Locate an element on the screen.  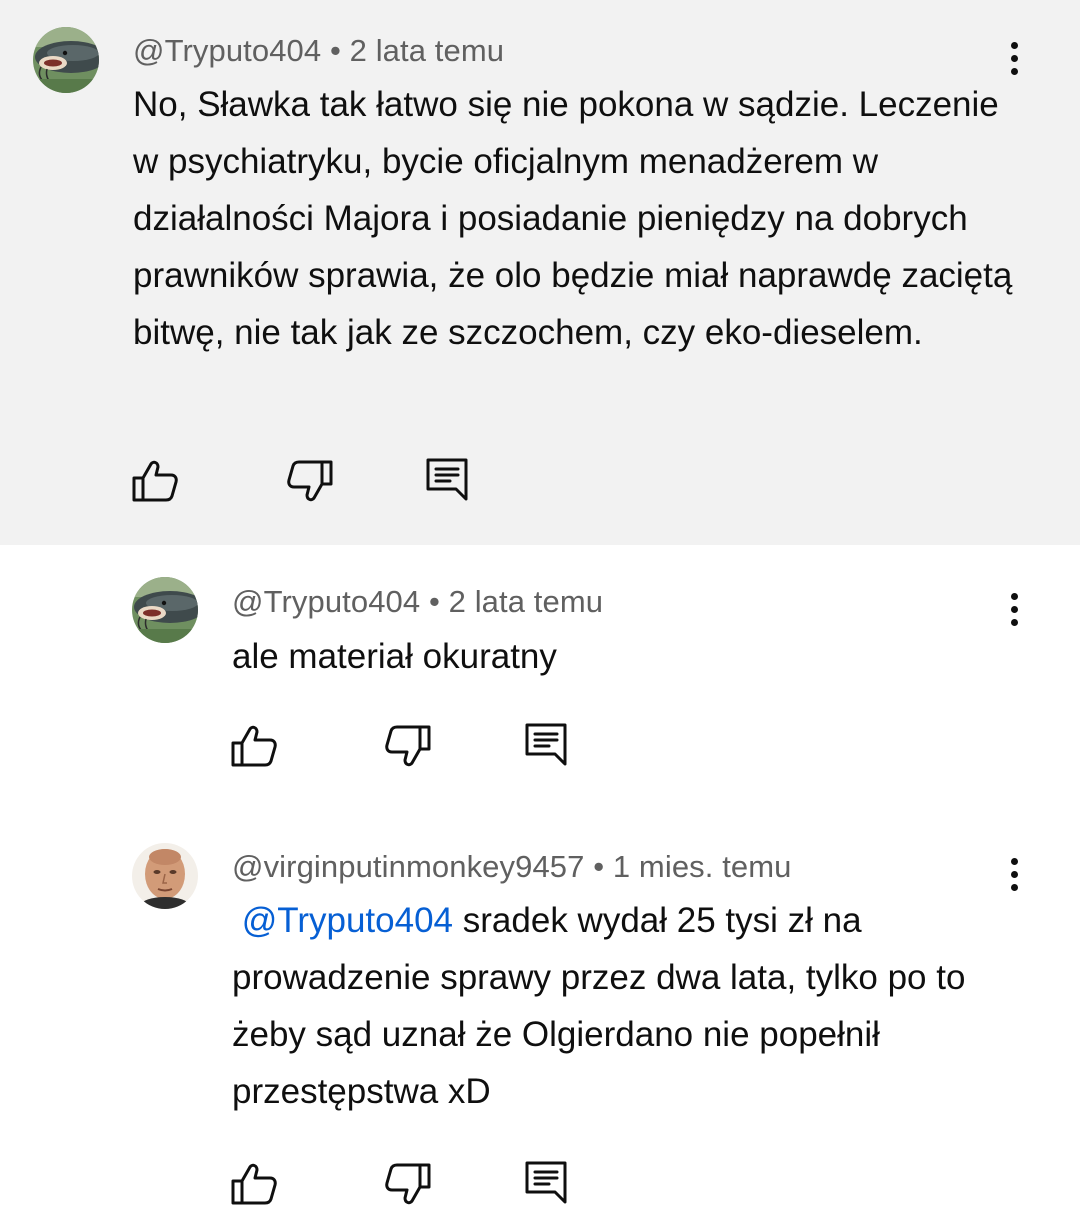
mention-link: @Tryputo404 is located at coordinates (347, 920).